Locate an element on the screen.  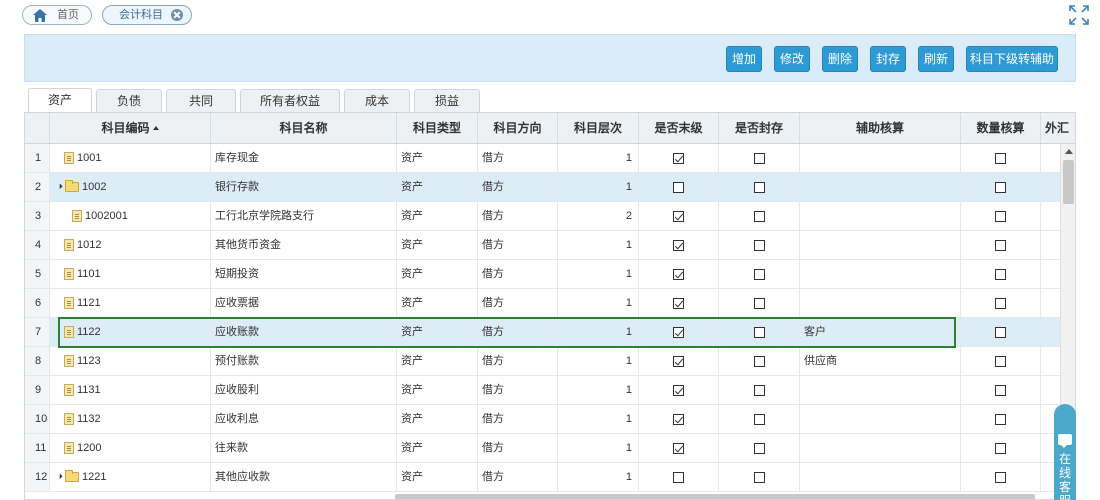
table-row: 6 1121 应收票据 资产 借方 1 is located at coordinates (550, 303).